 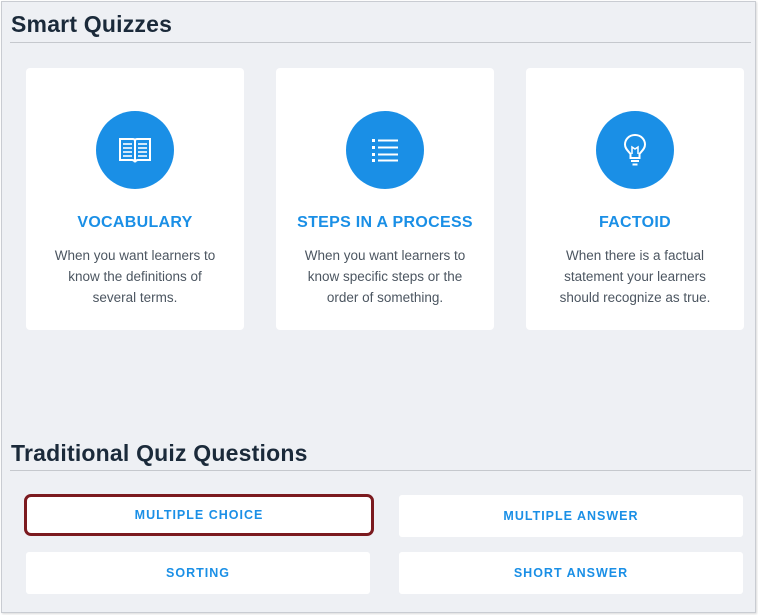 I want to click on list-icon, so click(x=385, y=150).